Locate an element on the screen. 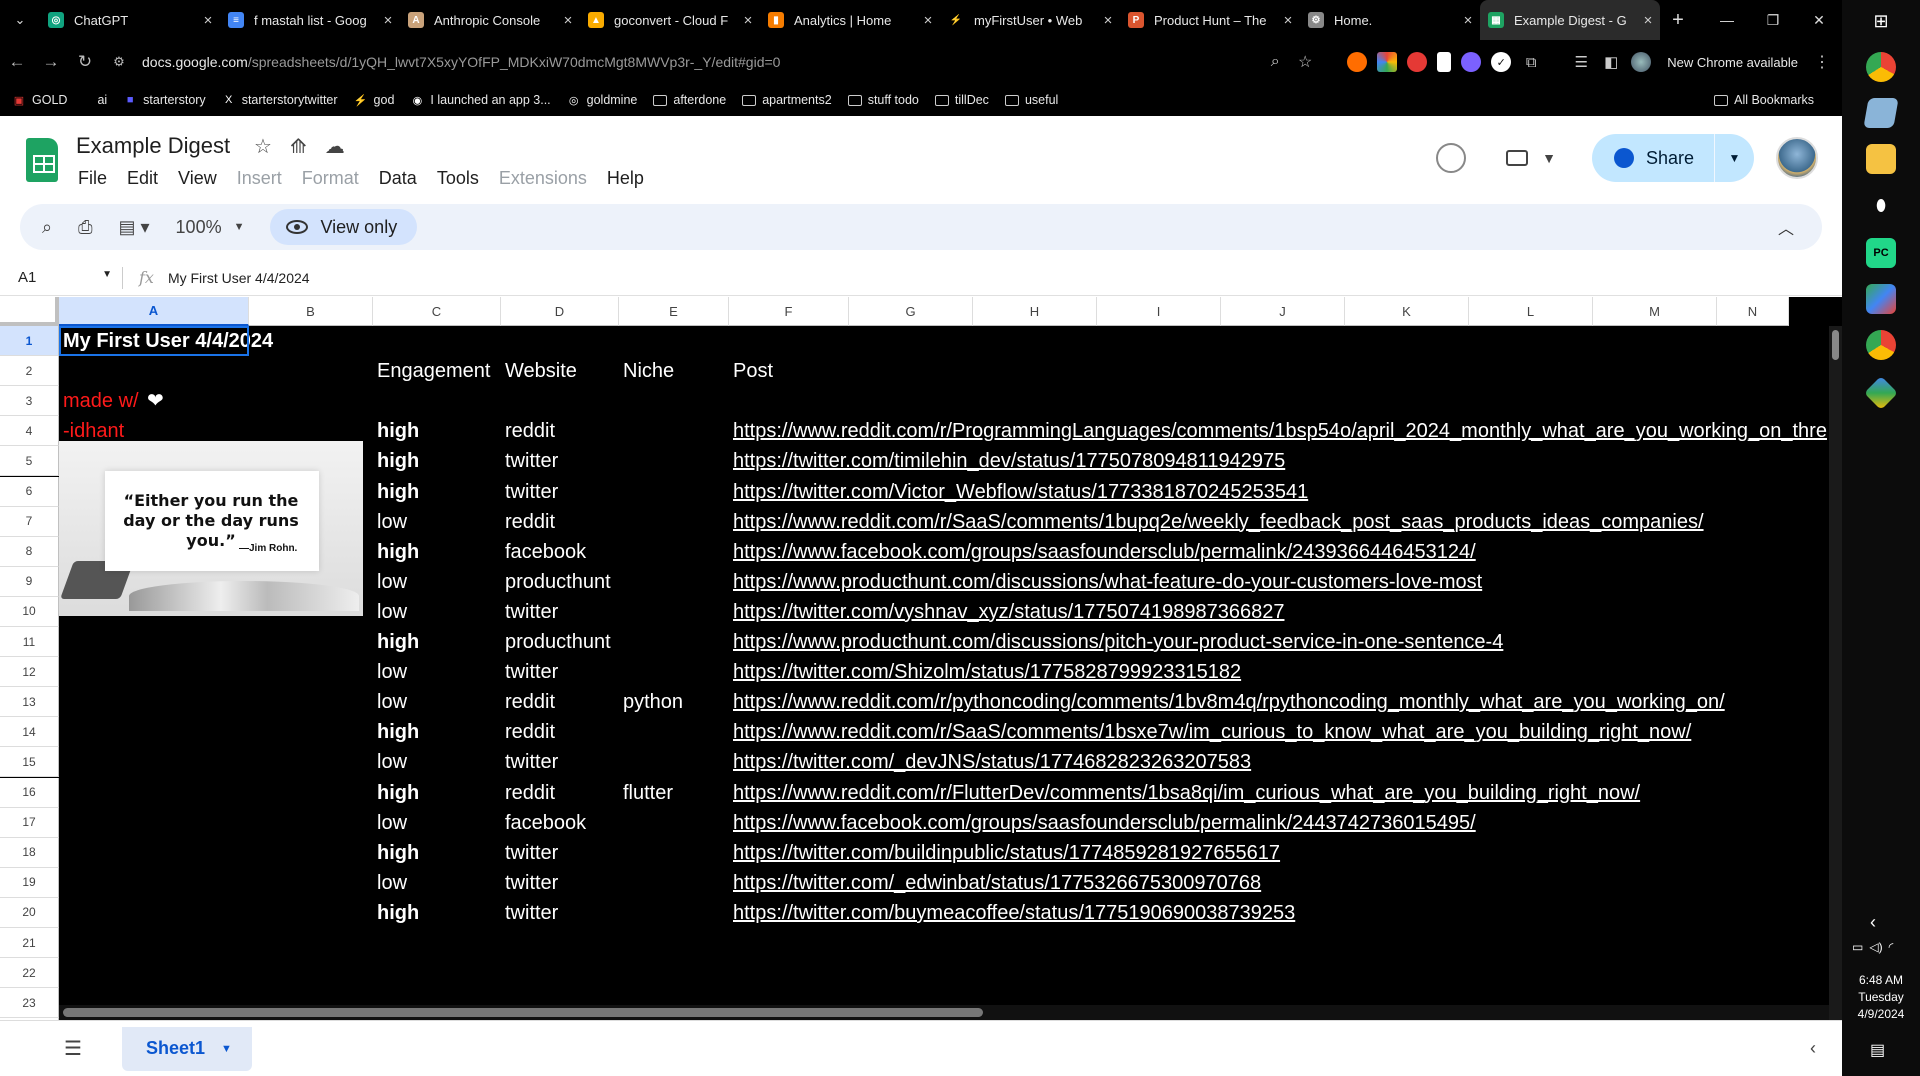 The height and width of the screenshot is (1076, 1920). bookmark-item: ai is located at coordinates (102, 100).